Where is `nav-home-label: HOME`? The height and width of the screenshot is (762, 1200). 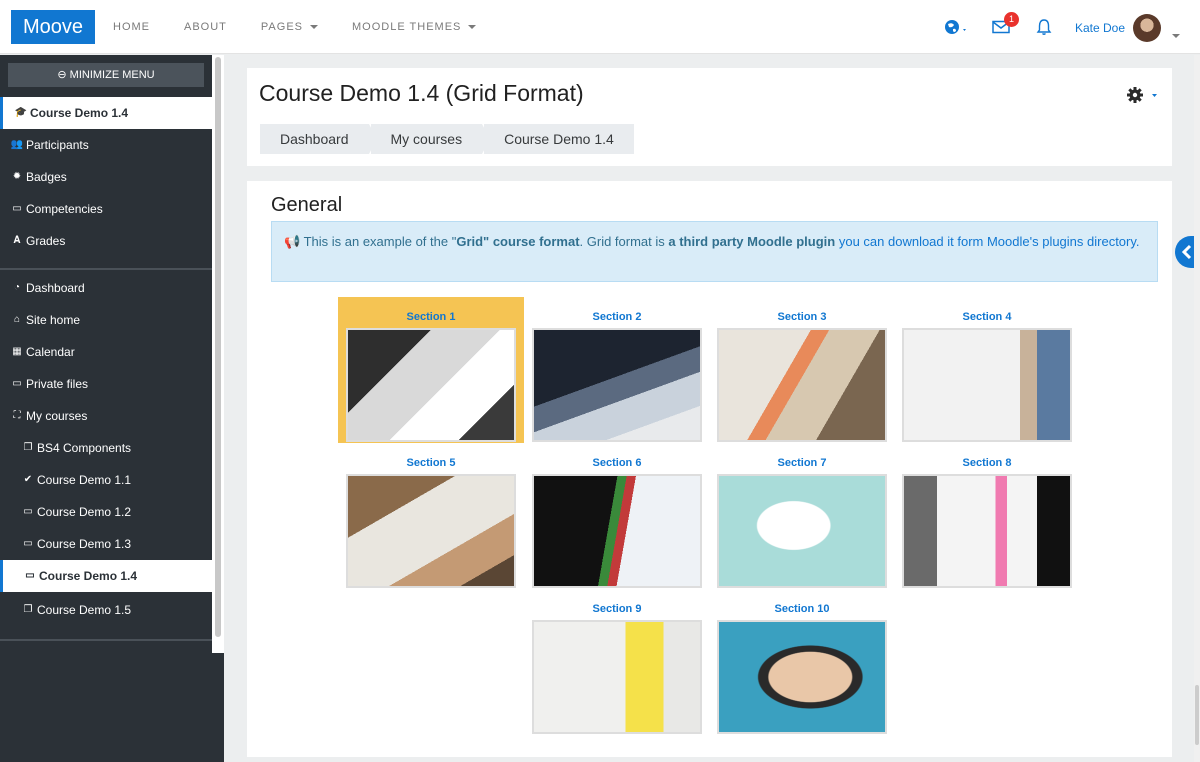 nav-home-label: HOME is located at coordinates (131, 27).